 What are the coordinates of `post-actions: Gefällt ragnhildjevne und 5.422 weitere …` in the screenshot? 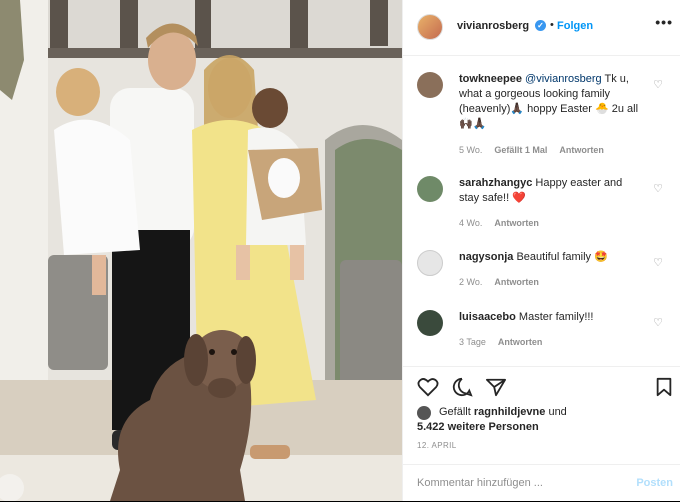 It's located at (541, 433).